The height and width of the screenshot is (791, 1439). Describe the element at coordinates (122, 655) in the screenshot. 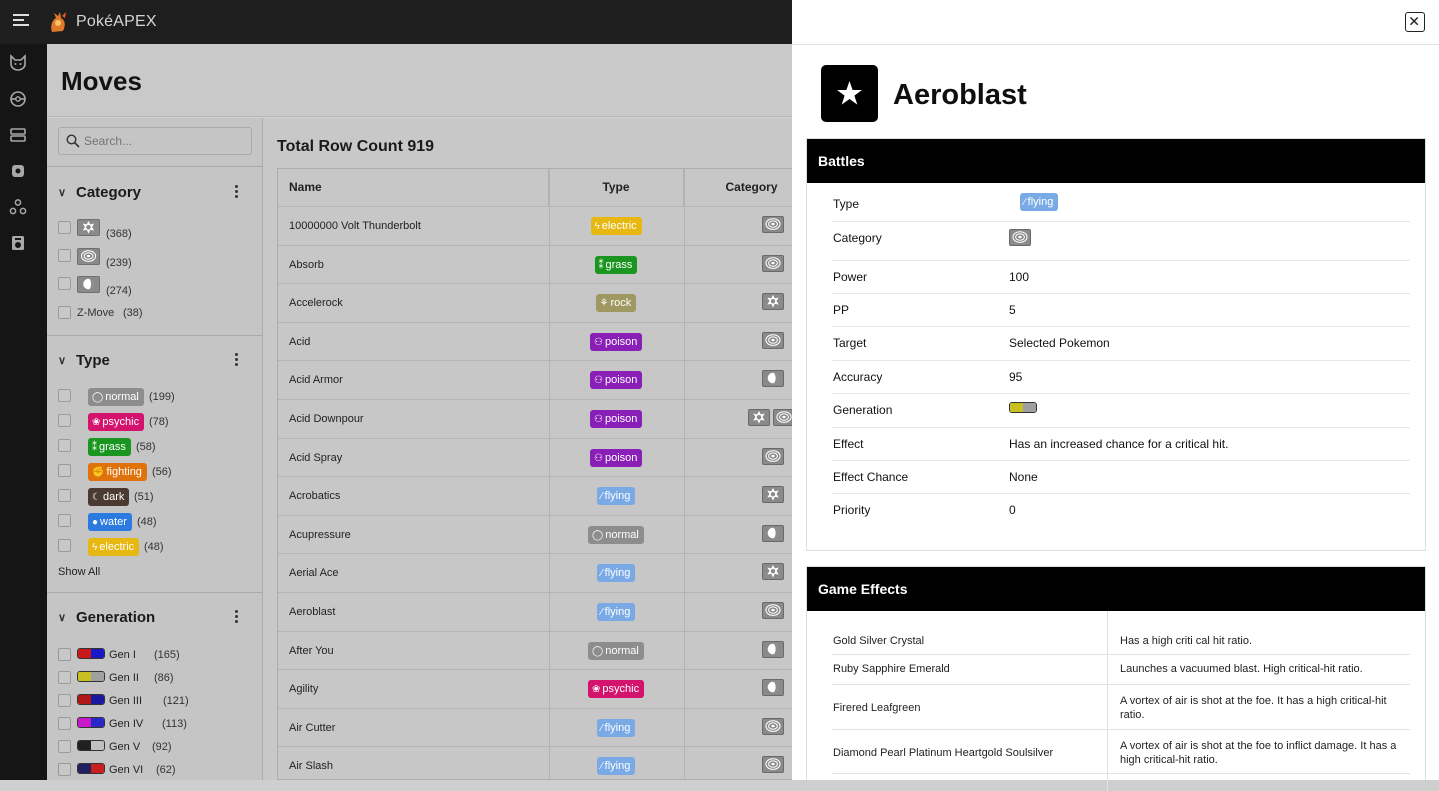

I see `generation-label: Gen I` at that location.